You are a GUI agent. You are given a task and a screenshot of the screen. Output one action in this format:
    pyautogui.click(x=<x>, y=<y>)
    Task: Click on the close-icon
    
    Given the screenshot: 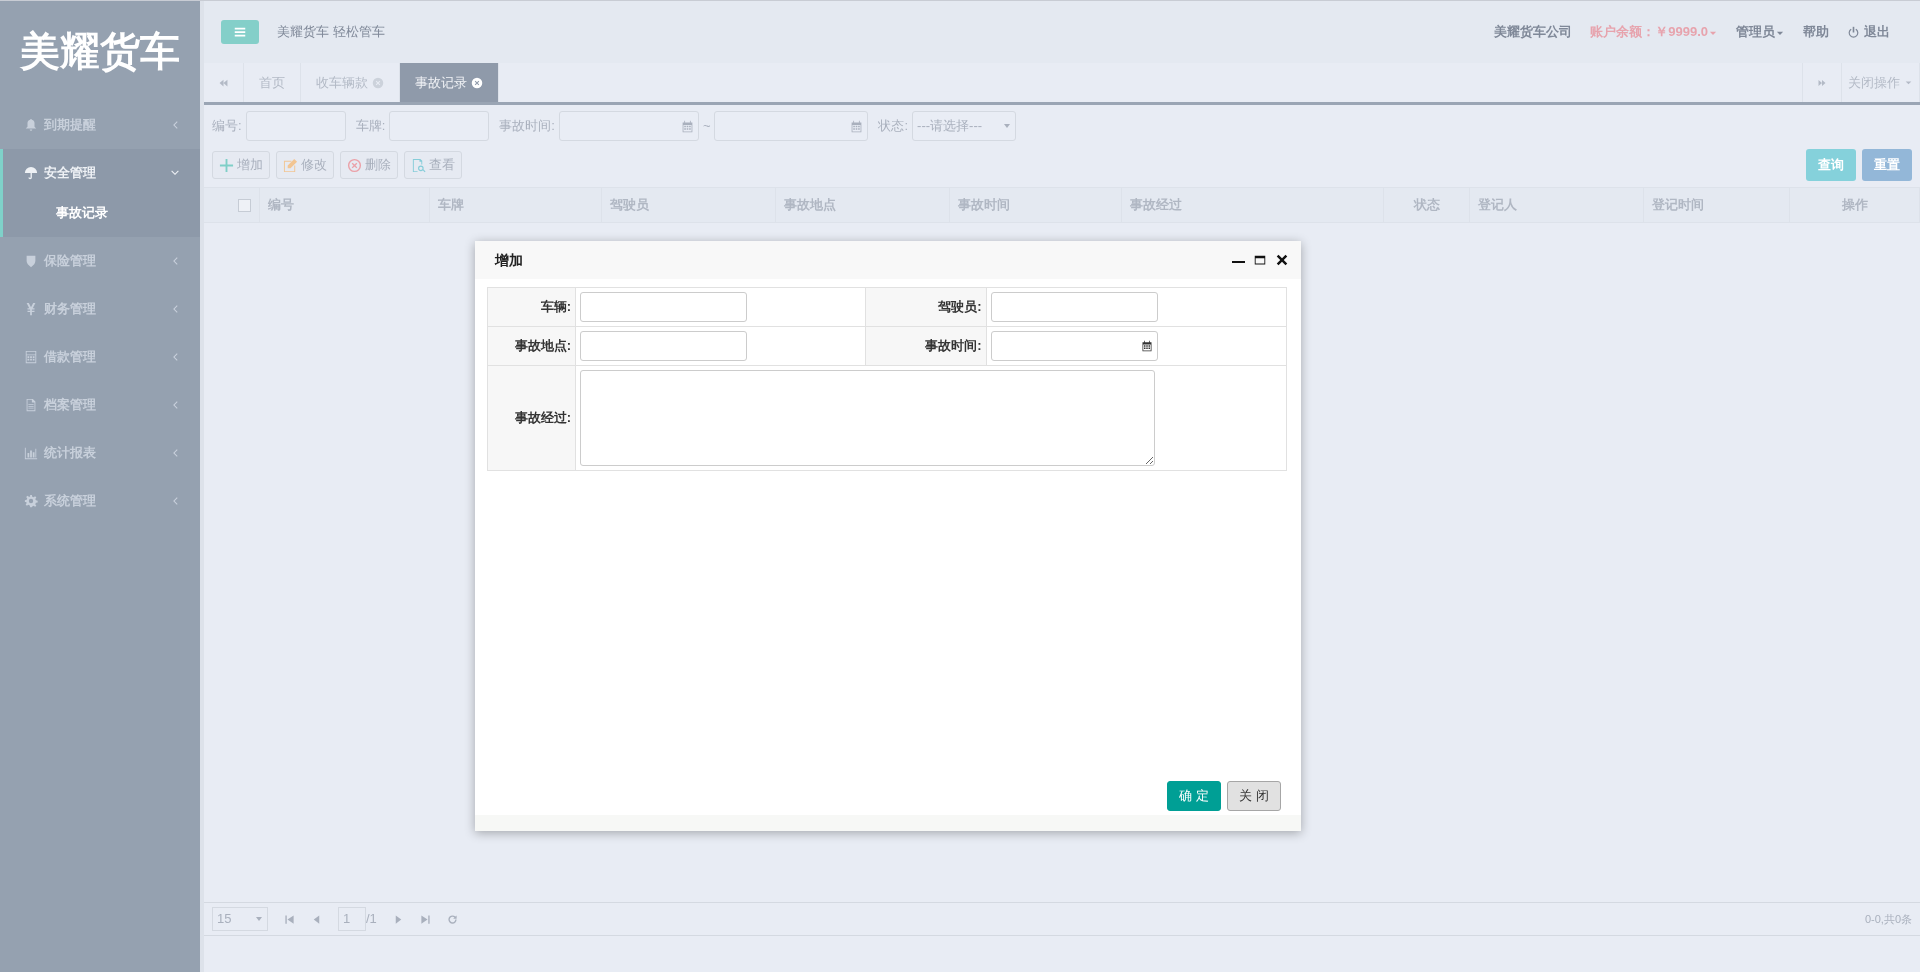 What is the action you would take?
    pyautogui.click(x=1282, y=260)
    